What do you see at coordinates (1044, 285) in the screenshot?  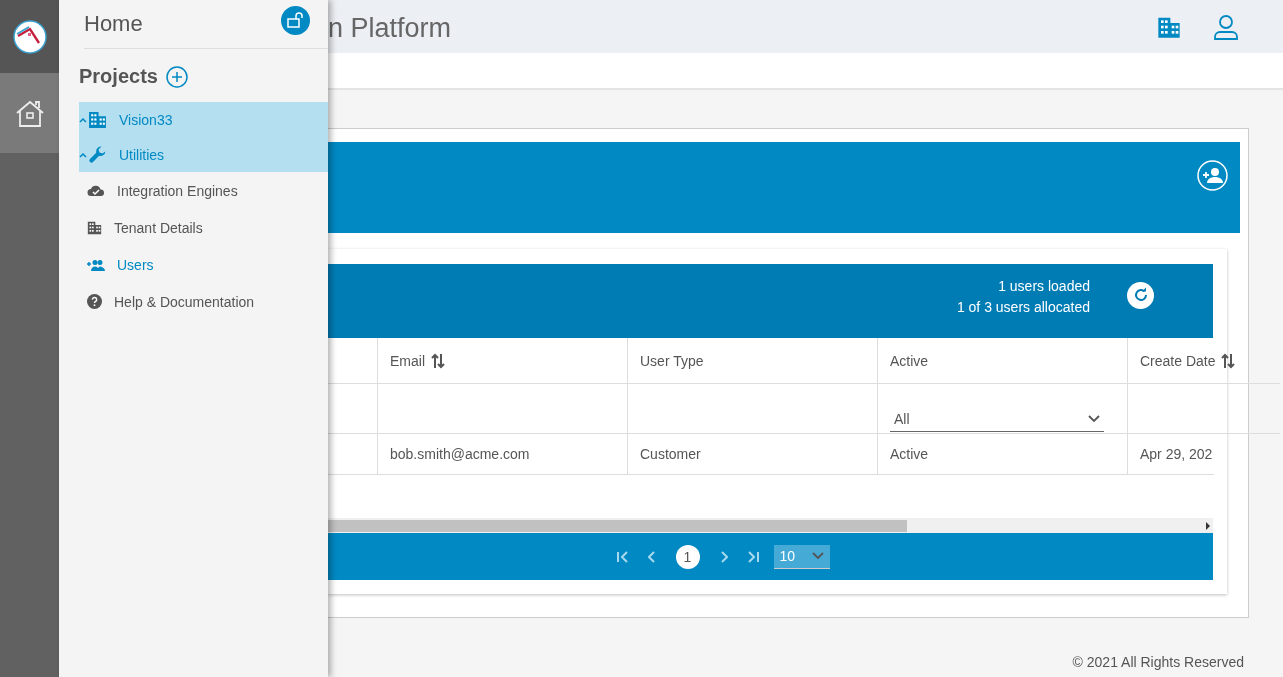 I see `summary-text: 1 users loaded` at bounding box center [1044, 285].